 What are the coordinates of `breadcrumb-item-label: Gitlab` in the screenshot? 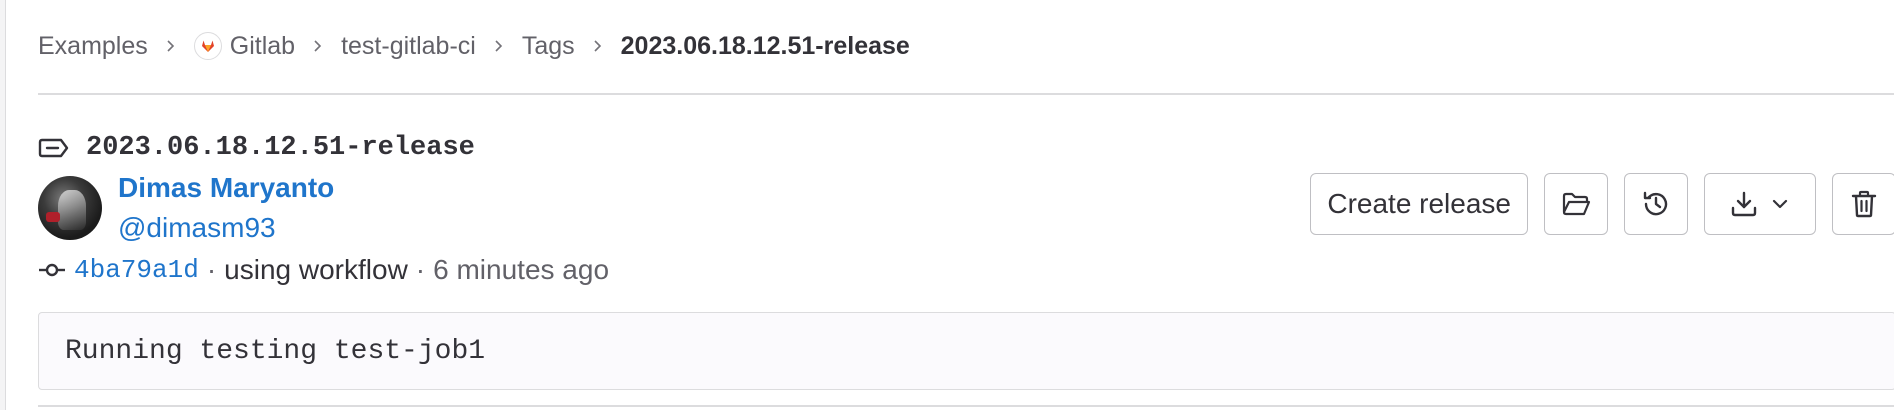 It's located at (262, 46).